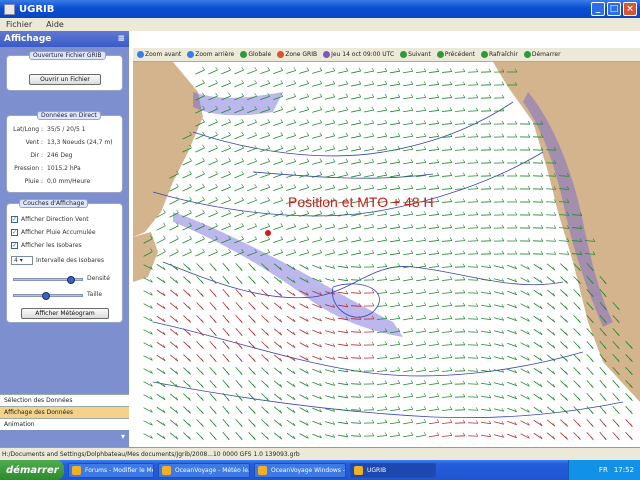 The height and width of the screenshot is (480, 640). Describe the element at coordinates (70, 280) in the screenshot. I see `density-slider-thumb` at that location.